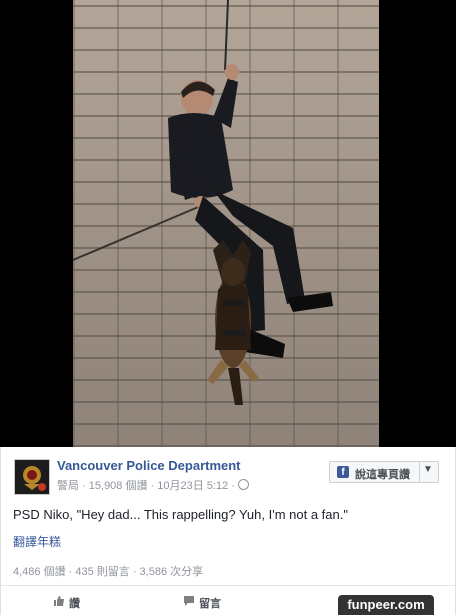 The image size is (456, 615). What do you see at coordinates (210, 604) in the screenshot?
I see `comment-label: 留言` at bounding box center [210, 604].